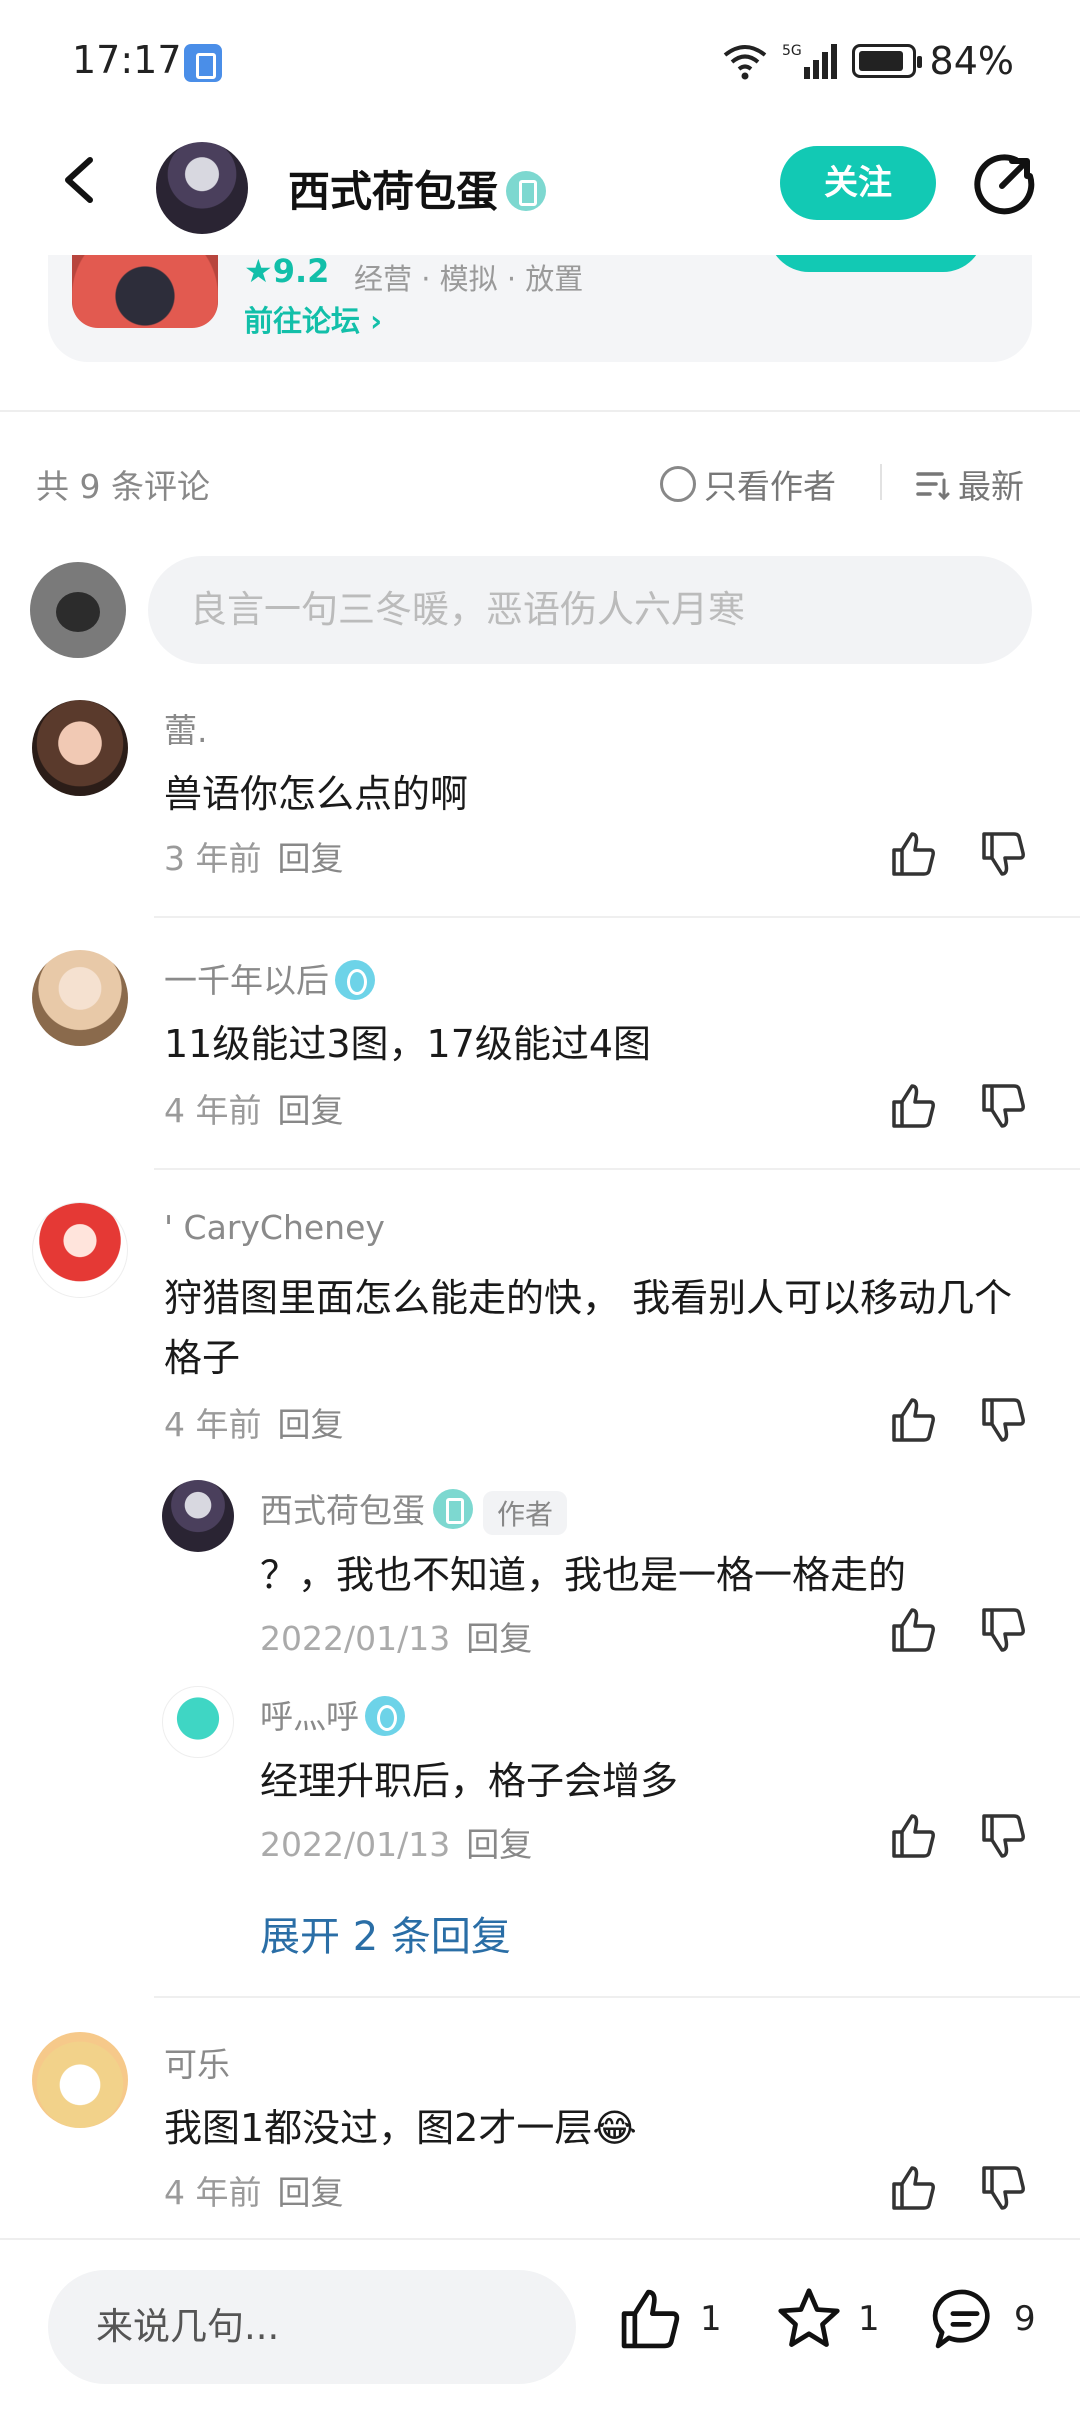  What do you see at coordinates (540, 60) in the screenshot?
I see `status-bar: 17:17 5G 84%` at bounding box center [540, 60].